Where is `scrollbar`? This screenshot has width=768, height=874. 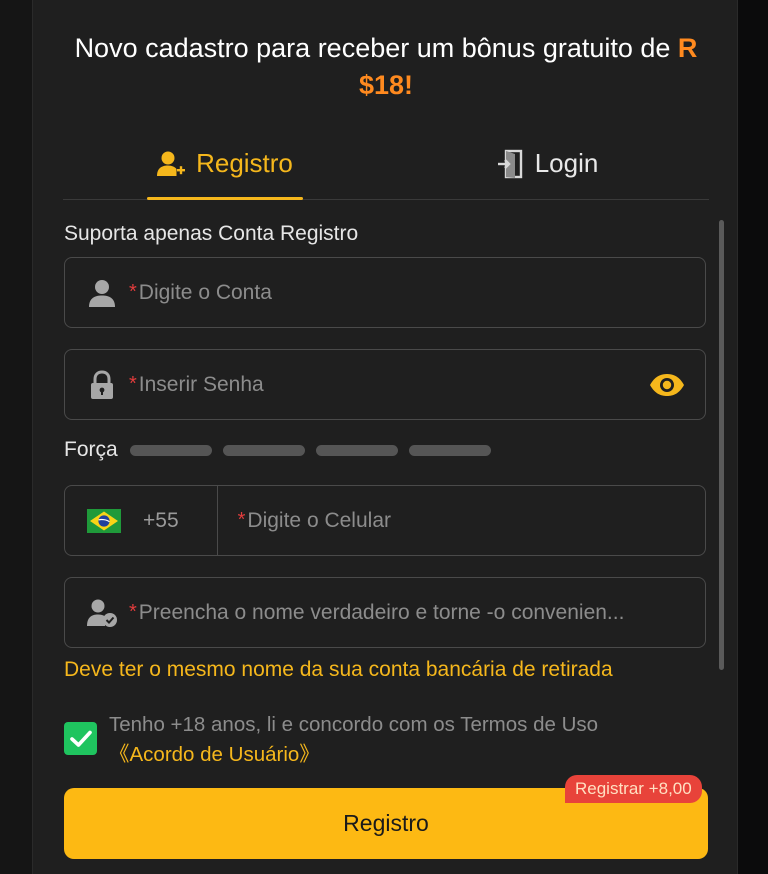 scrollbar is located at coordinates (721, 445).